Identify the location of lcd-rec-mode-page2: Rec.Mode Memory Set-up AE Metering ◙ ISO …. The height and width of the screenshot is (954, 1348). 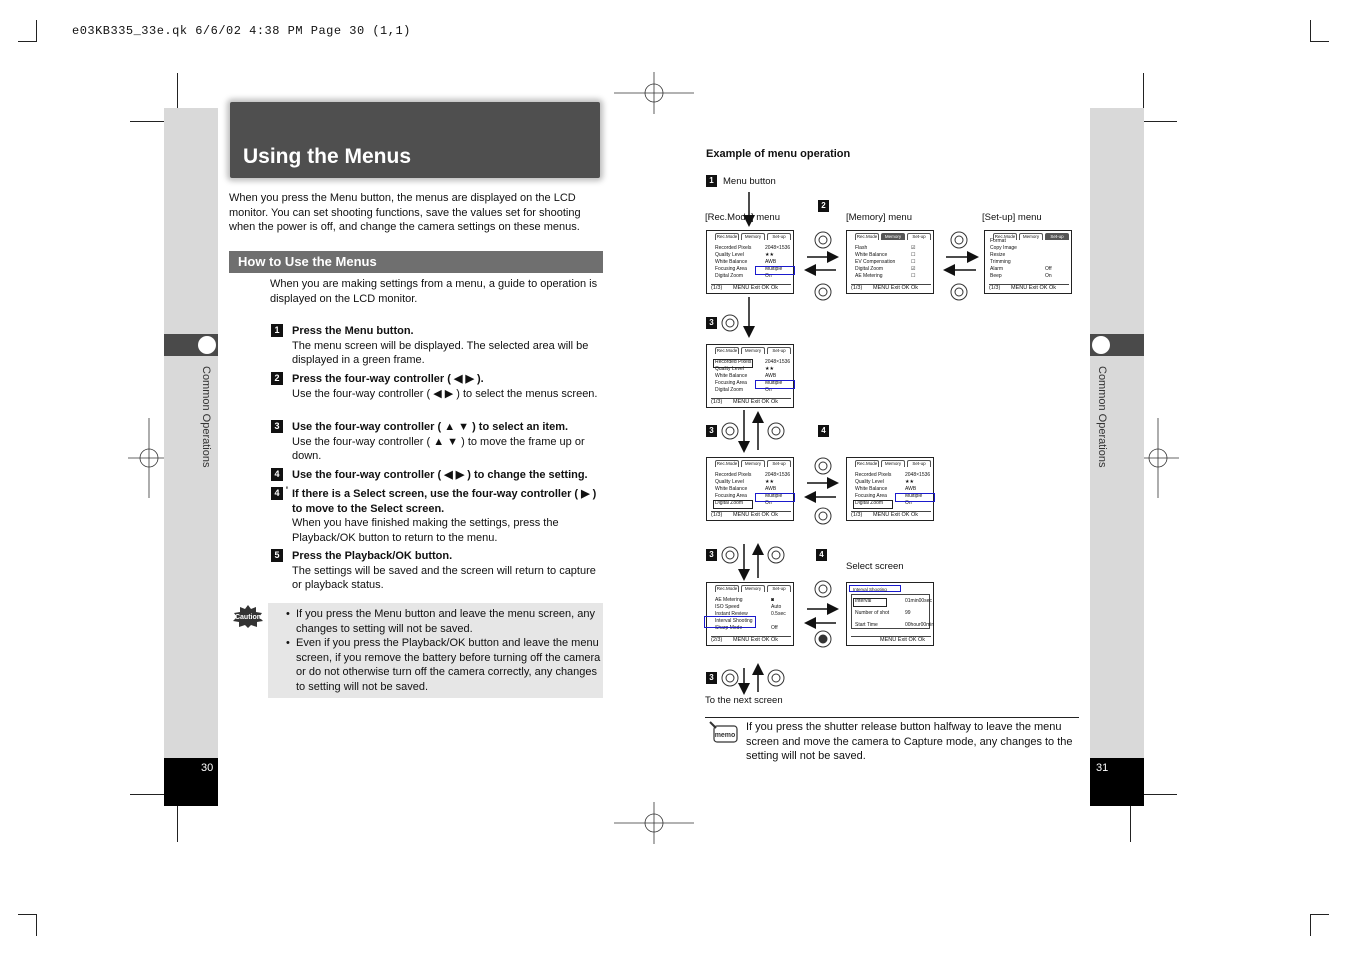
(749, 614).